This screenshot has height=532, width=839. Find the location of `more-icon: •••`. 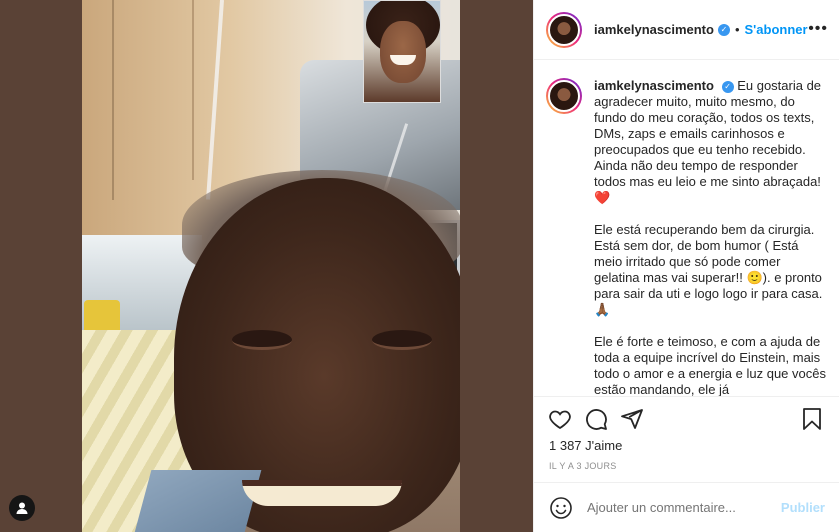

more-icon: ••• is located at coordinates (818, 29).